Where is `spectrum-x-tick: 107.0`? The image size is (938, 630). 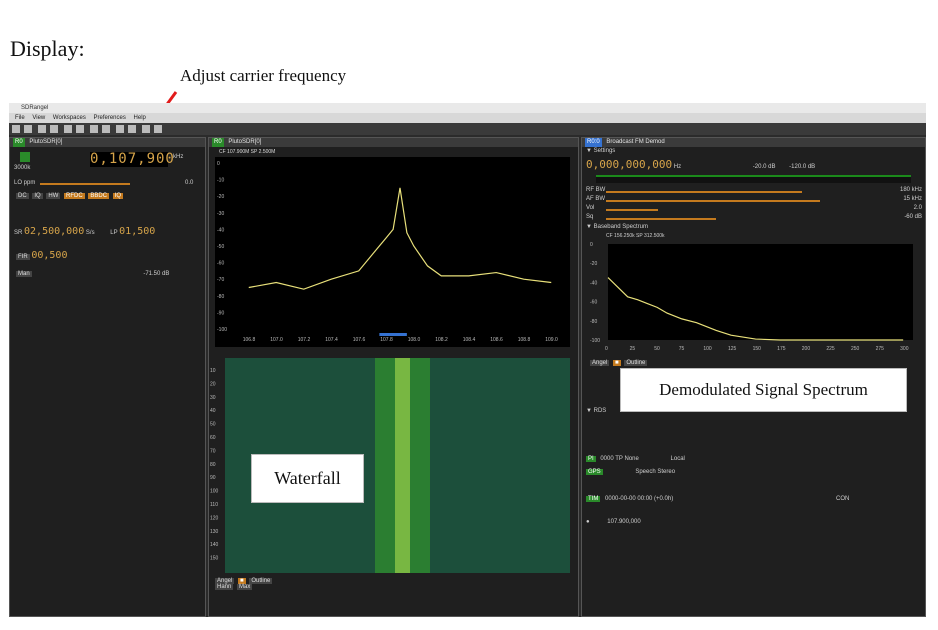 spectrum-x-tick: 107.0 is located at coordinates (276, 340).